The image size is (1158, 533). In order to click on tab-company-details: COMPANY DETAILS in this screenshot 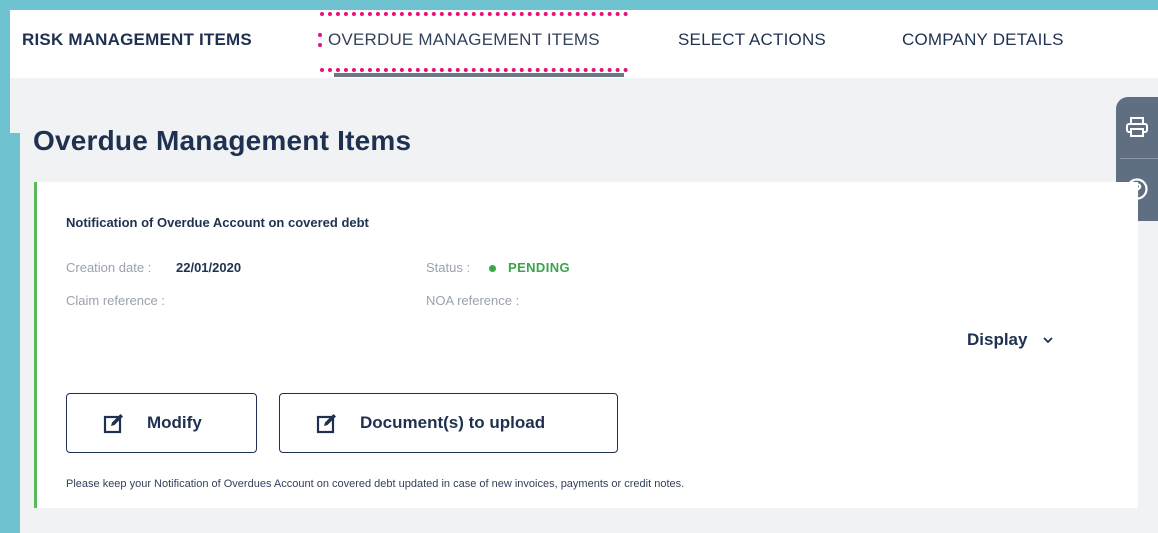, I will do `click(983, 40)`.